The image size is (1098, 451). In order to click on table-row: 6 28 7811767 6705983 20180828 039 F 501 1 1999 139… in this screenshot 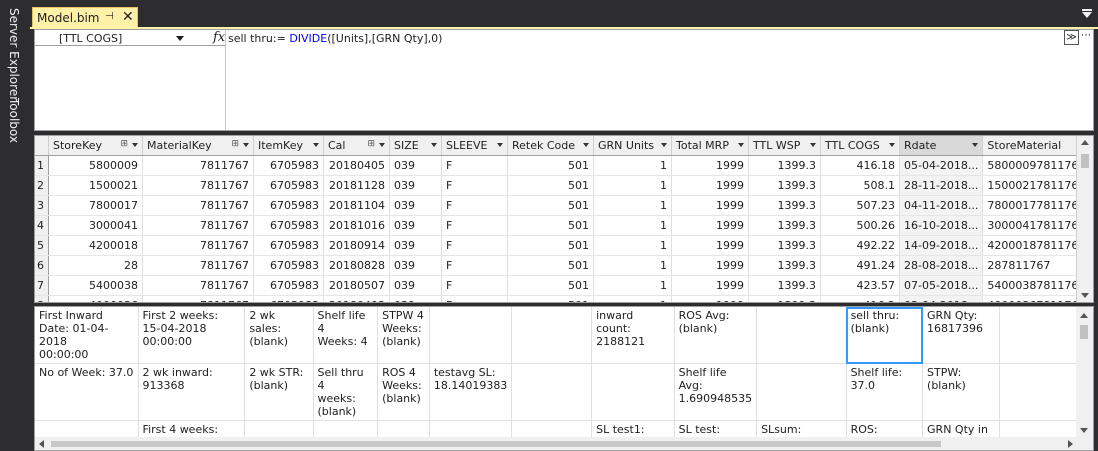, I will do `click(563, 265)`.